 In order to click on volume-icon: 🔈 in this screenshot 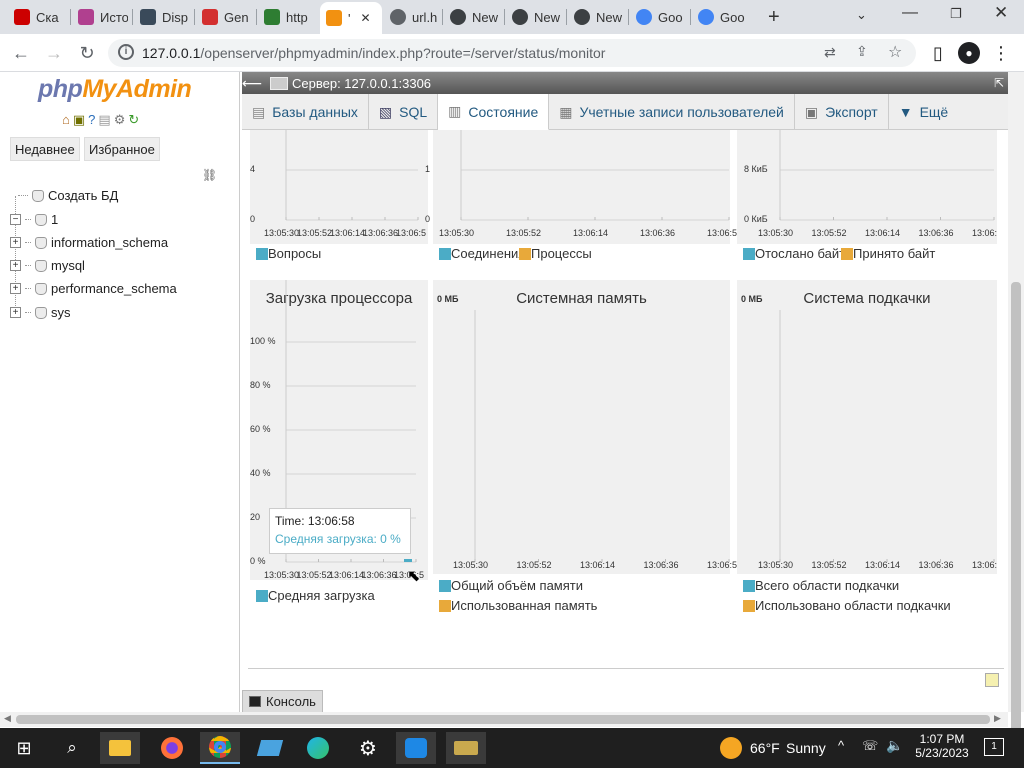, I will do `click(894, 745)`.